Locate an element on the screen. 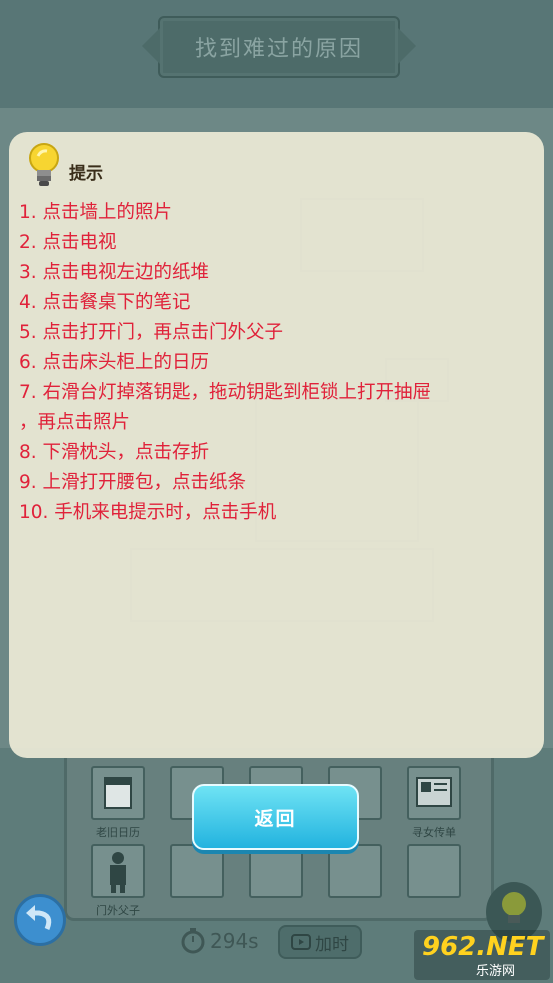 This screenshot has width=553, height=983. inventory-slot-flyer is located at coordinates (434, 793).